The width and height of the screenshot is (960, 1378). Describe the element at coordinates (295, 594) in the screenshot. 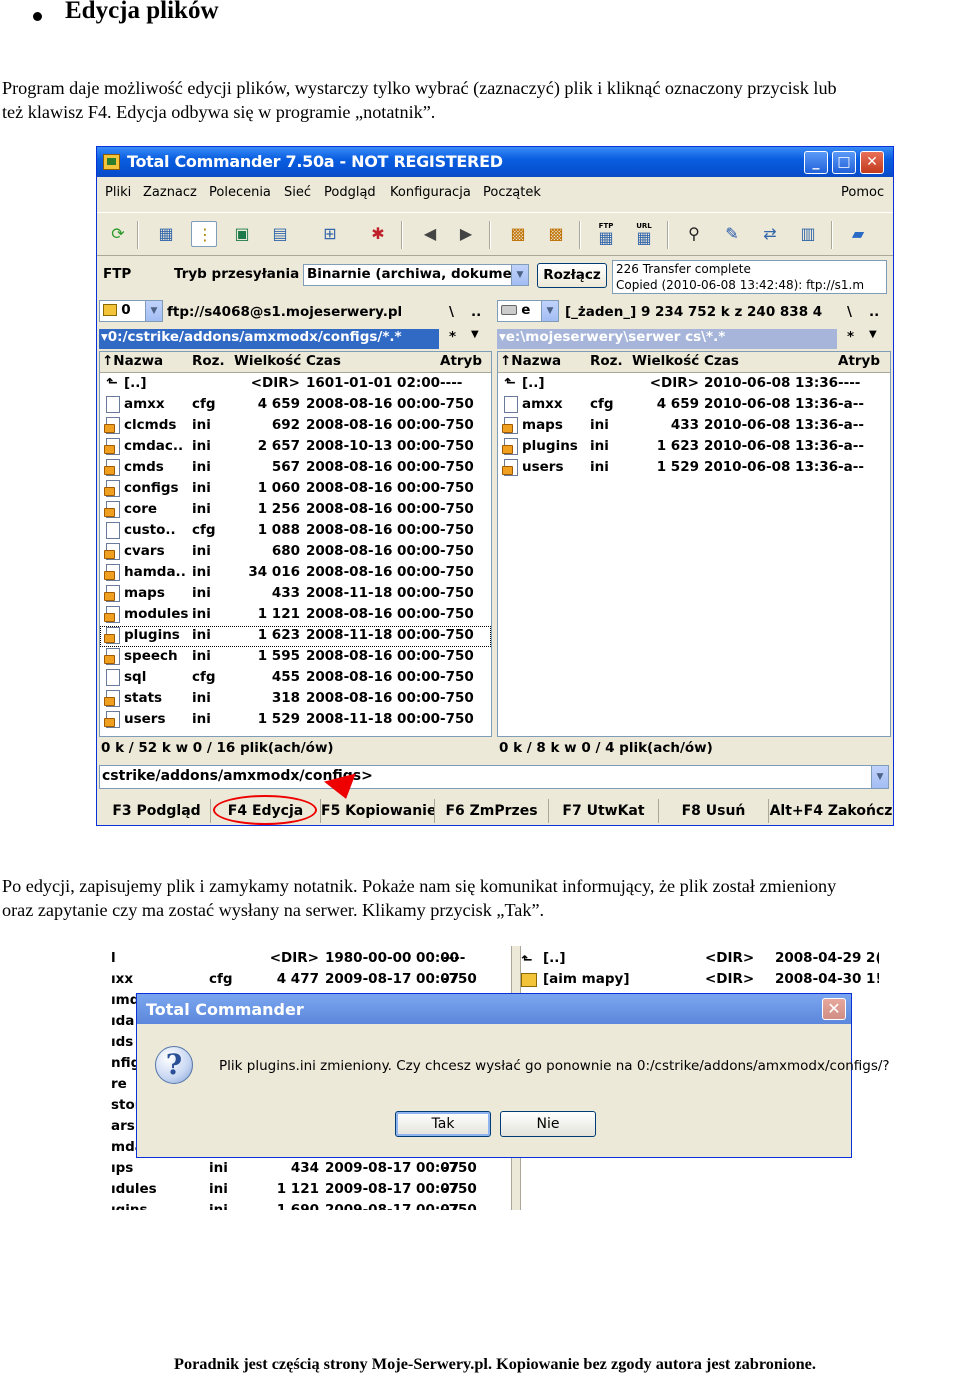

I see `file-row: maps ini 433 2008-11-18 00:00 -750` at that location.